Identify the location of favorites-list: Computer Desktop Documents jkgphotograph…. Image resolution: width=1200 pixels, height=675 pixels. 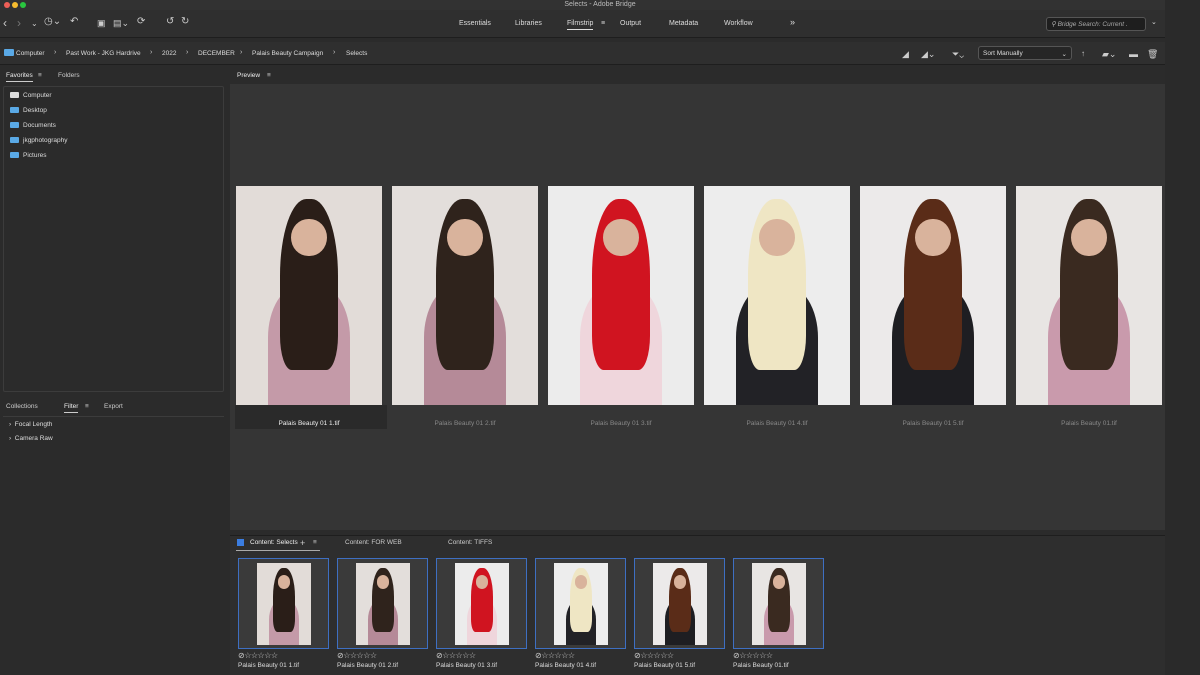
(113, 239).